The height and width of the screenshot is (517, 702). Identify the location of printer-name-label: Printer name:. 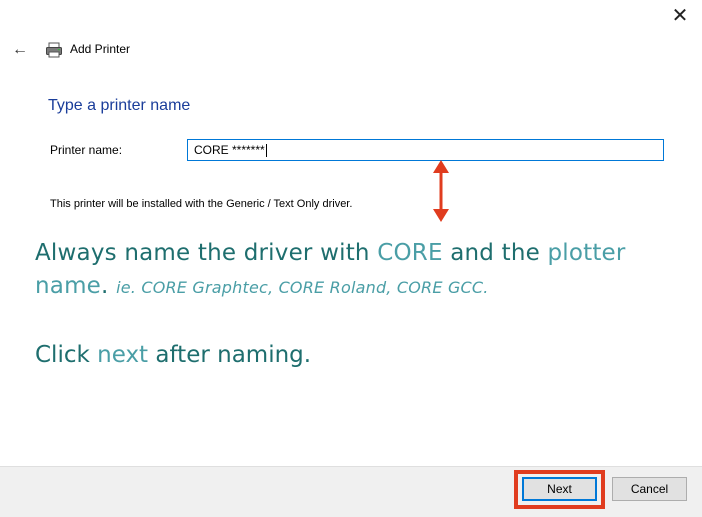
(86, 150).